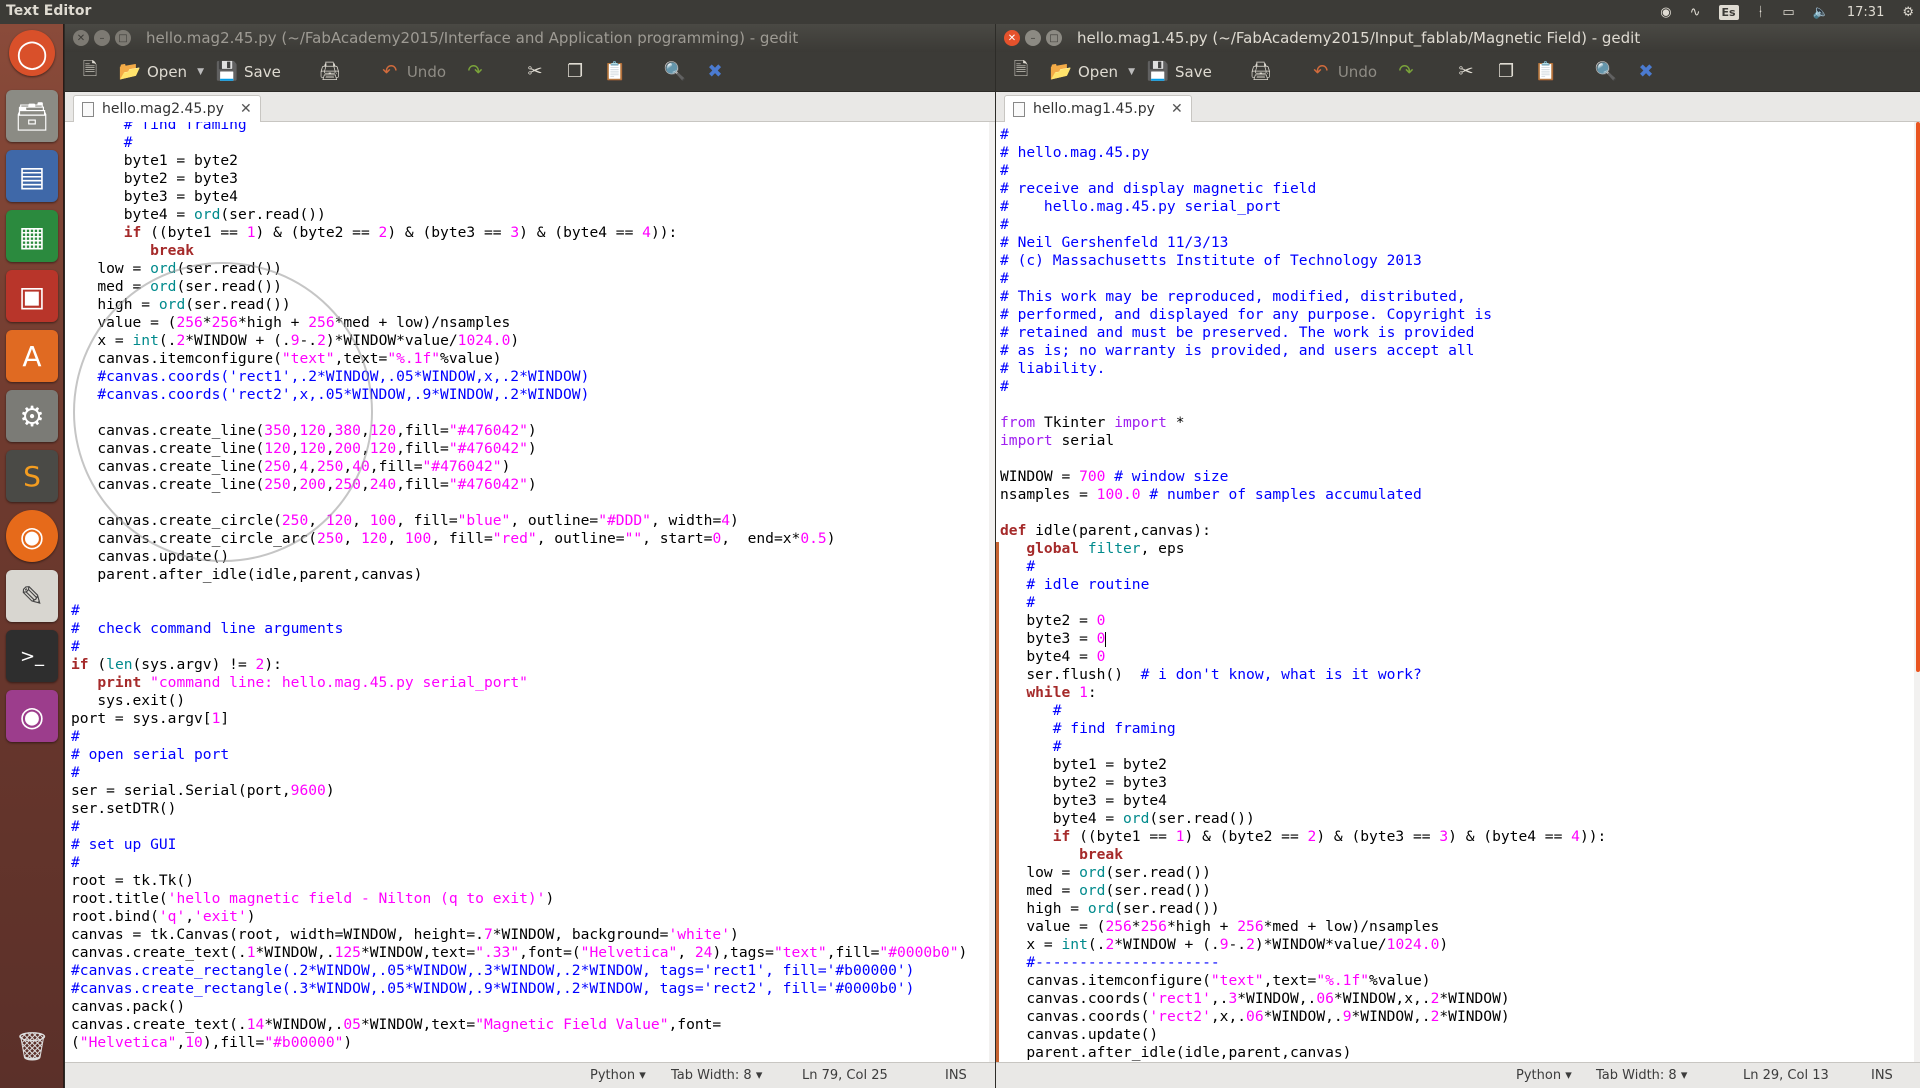  Describe the element at coordinates (519, 629) in the screenshot. I see `code-line: # check command line arguments` at that location.